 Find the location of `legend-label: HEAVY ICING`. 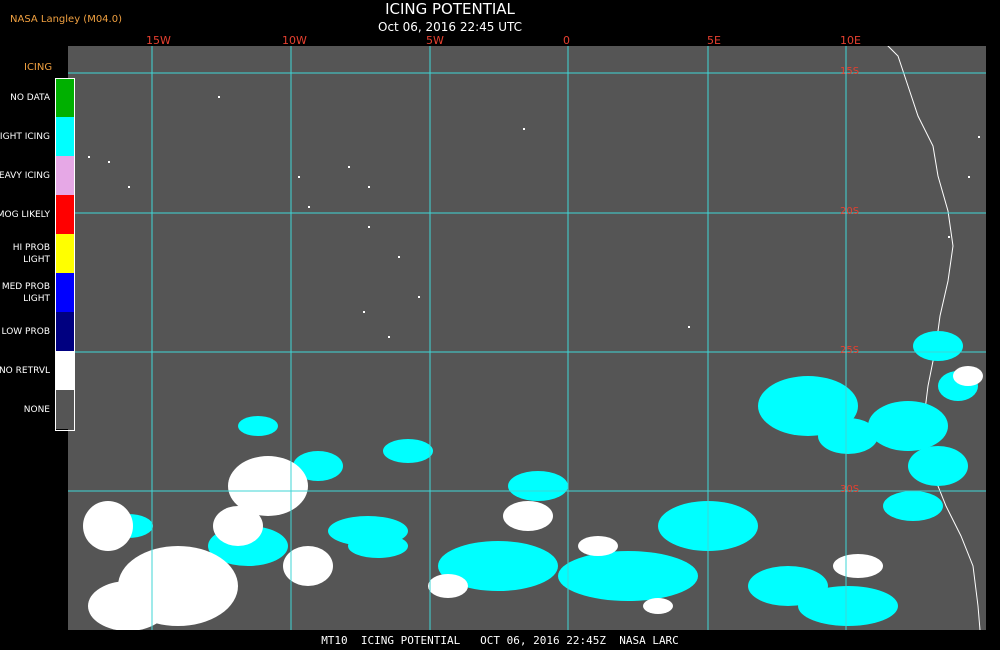

legend-label: HEAVY ICING is located at coordinates (25, 175).